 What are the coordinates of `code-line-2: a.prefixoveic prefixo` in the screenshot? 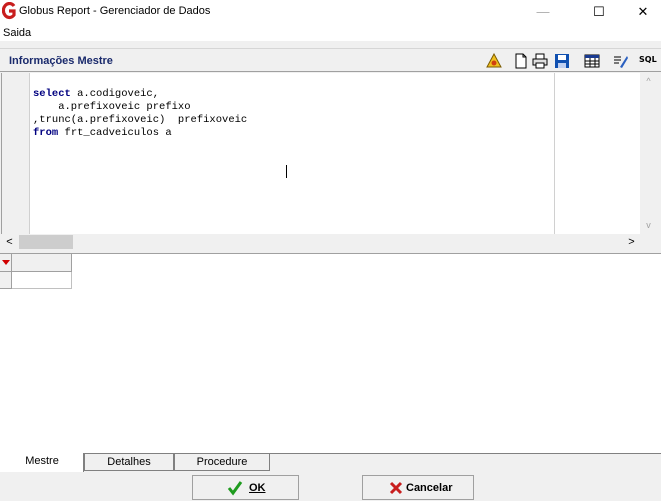 It's located at (140, 107).